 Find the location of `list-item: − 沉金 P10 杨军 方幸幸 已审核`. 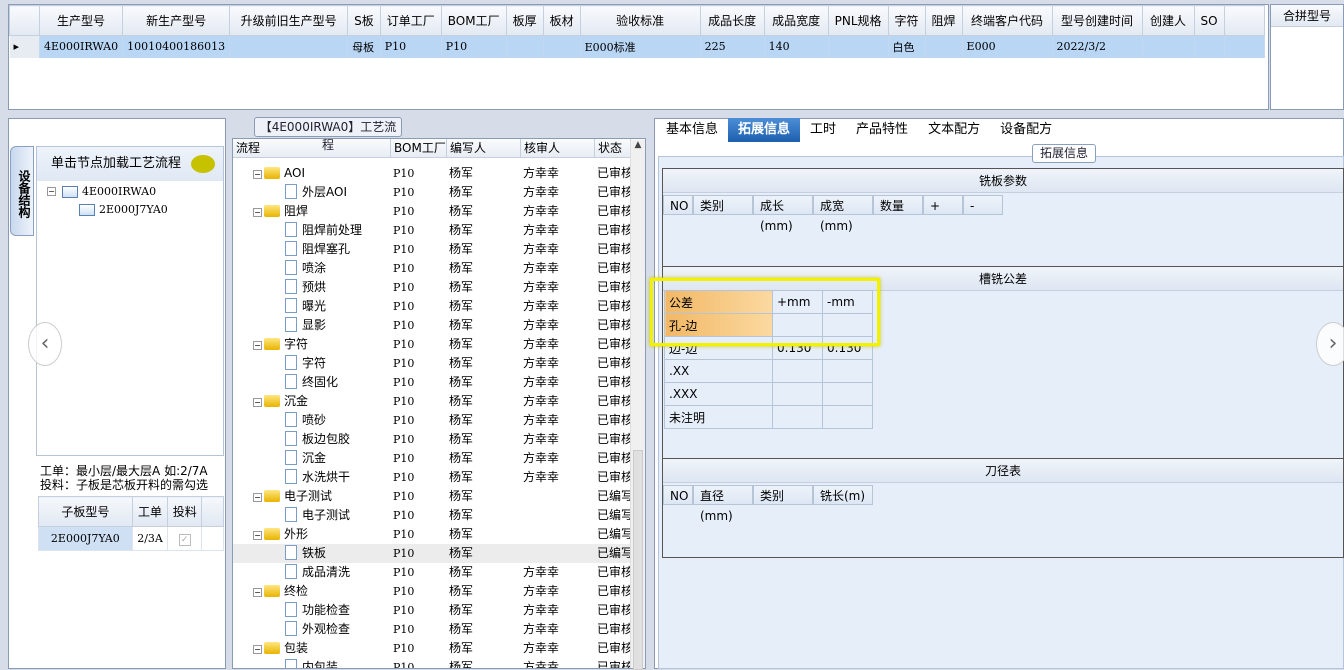

list-item: − 沉金 P10 杨军 方幸幸 已审核 is located at coordinates (439, 401).